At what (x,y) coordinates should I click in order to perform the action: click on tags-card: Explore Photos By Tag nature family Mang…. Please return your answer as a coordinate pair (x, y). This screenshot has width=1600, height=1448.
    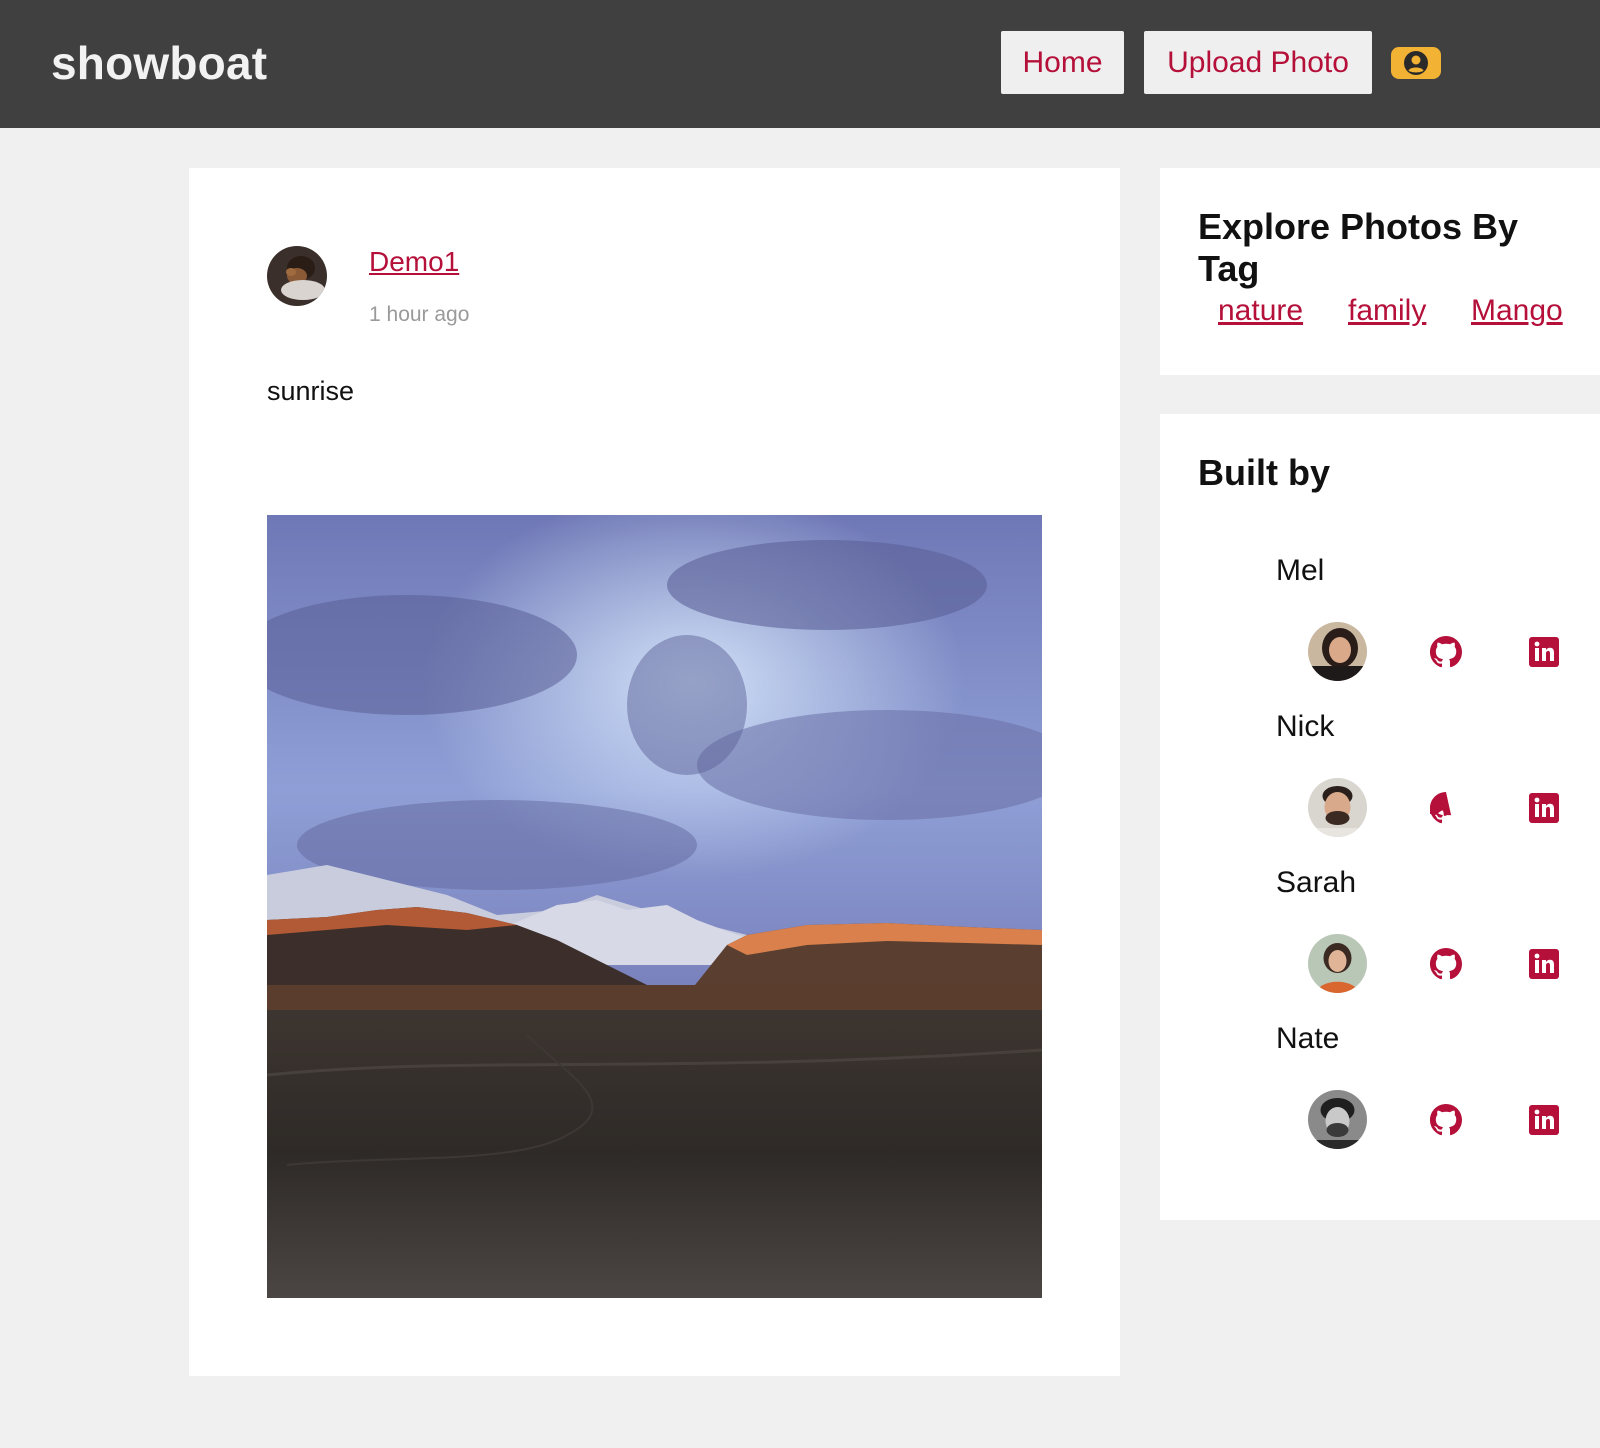
    Looking at the image, I should click on (1380, 271).